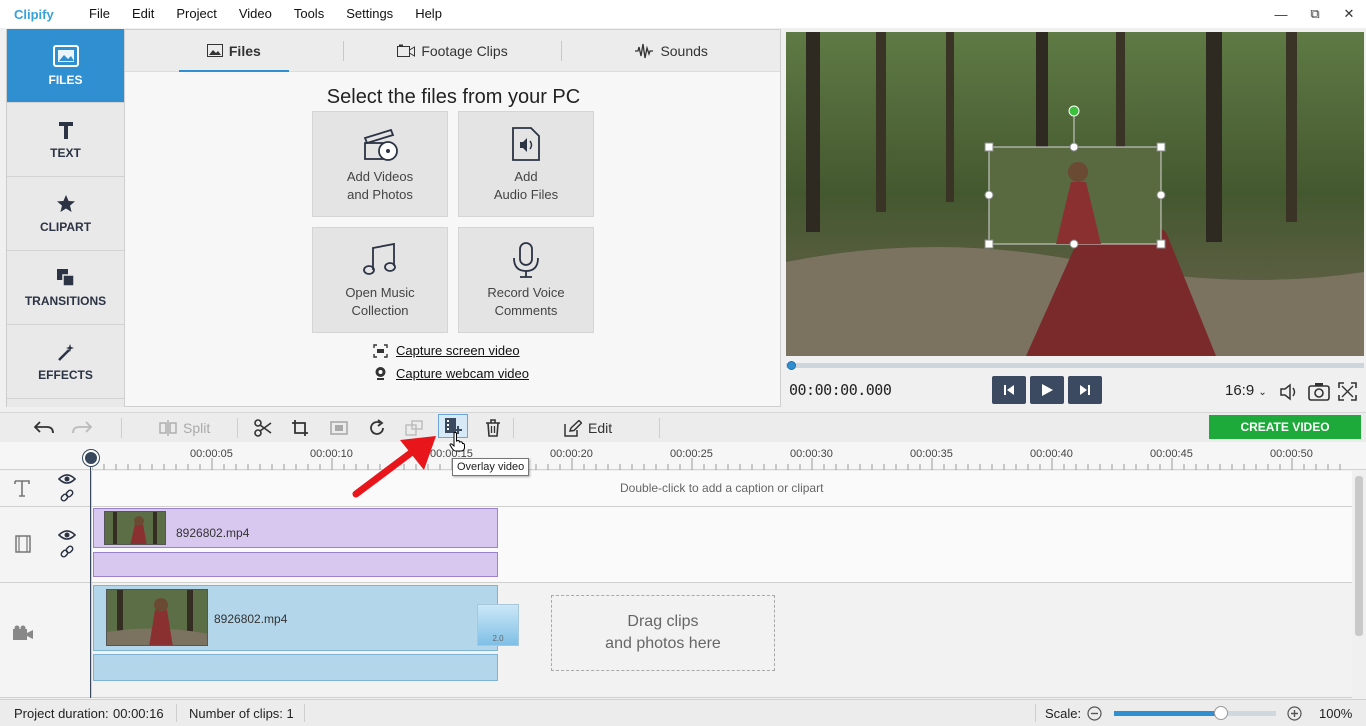  What do you see at coordinates (1085, 390) in the screenshot?
I see `next-frame-button` at bounding box center [1085, 390].